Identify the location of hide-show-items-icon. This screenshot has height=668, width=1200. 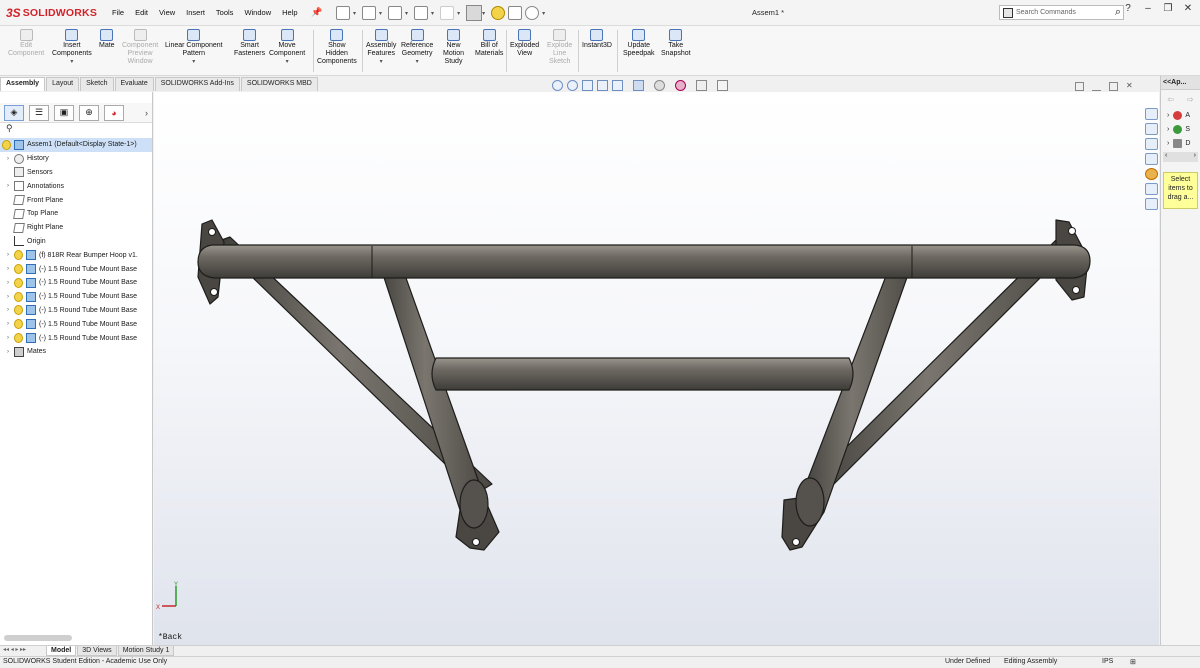
(659, 85).